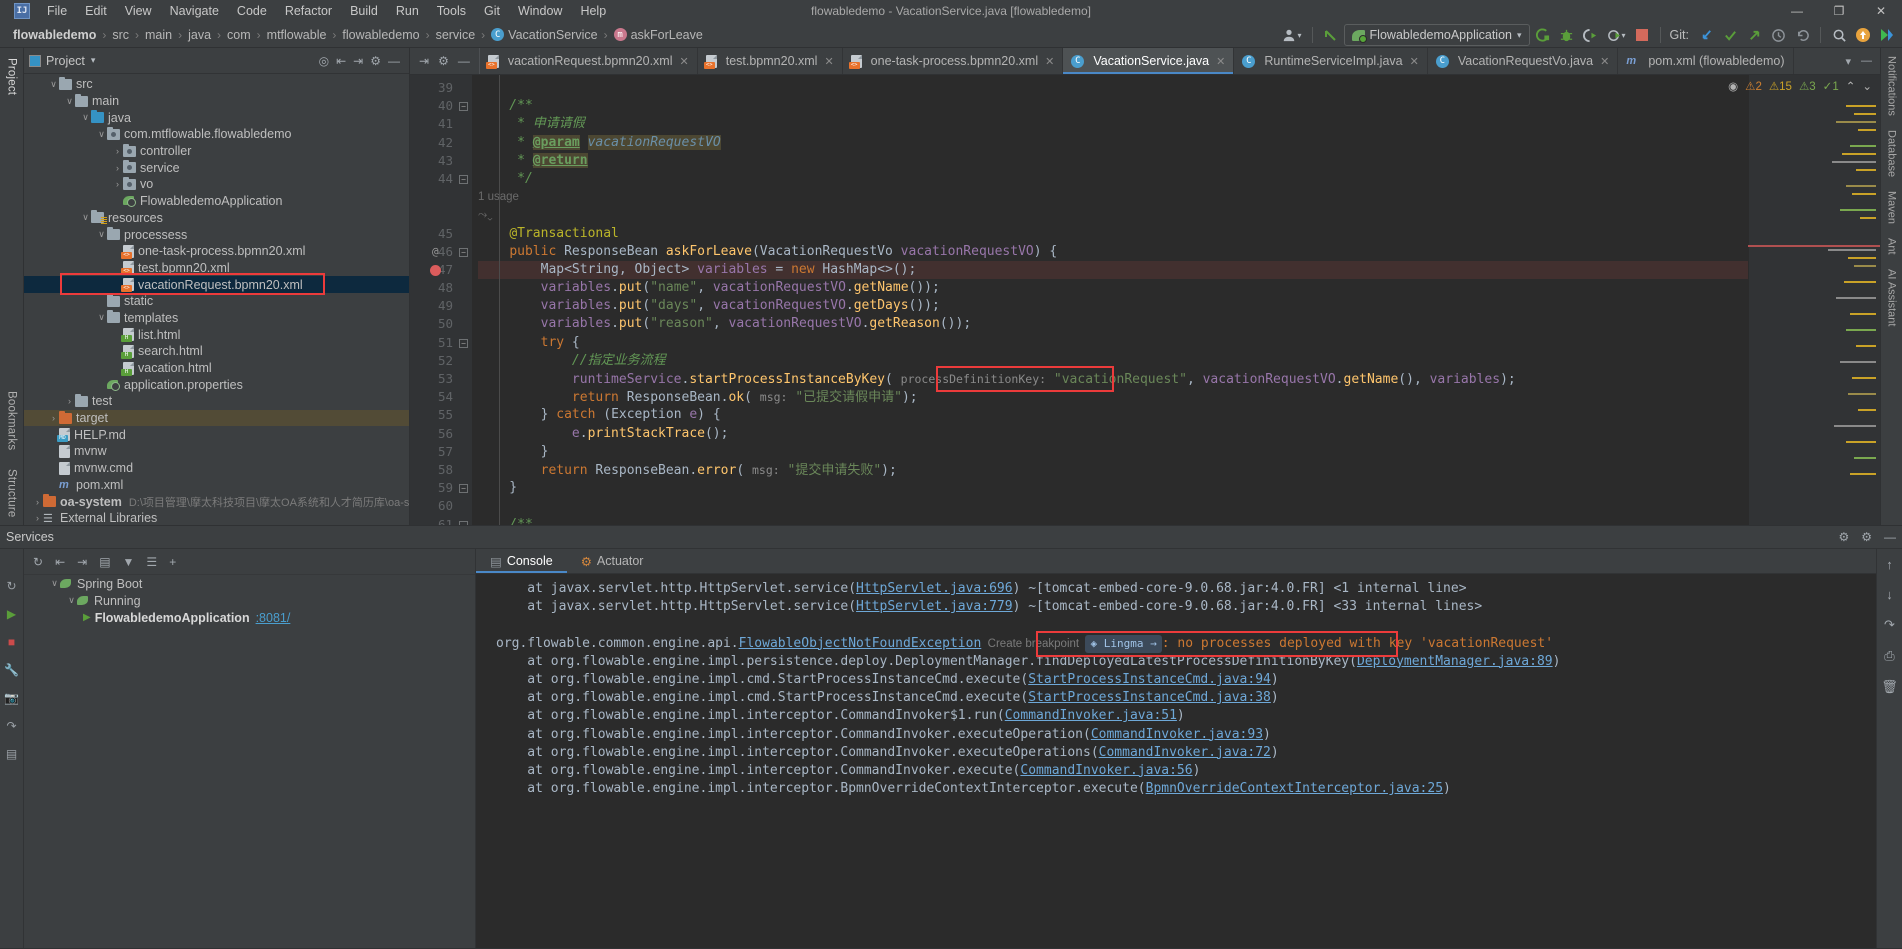  What do you see at coordinates (1113, 452) in the screenshot?
I see `code-line-57: }` at bounding box center [1113, 452].